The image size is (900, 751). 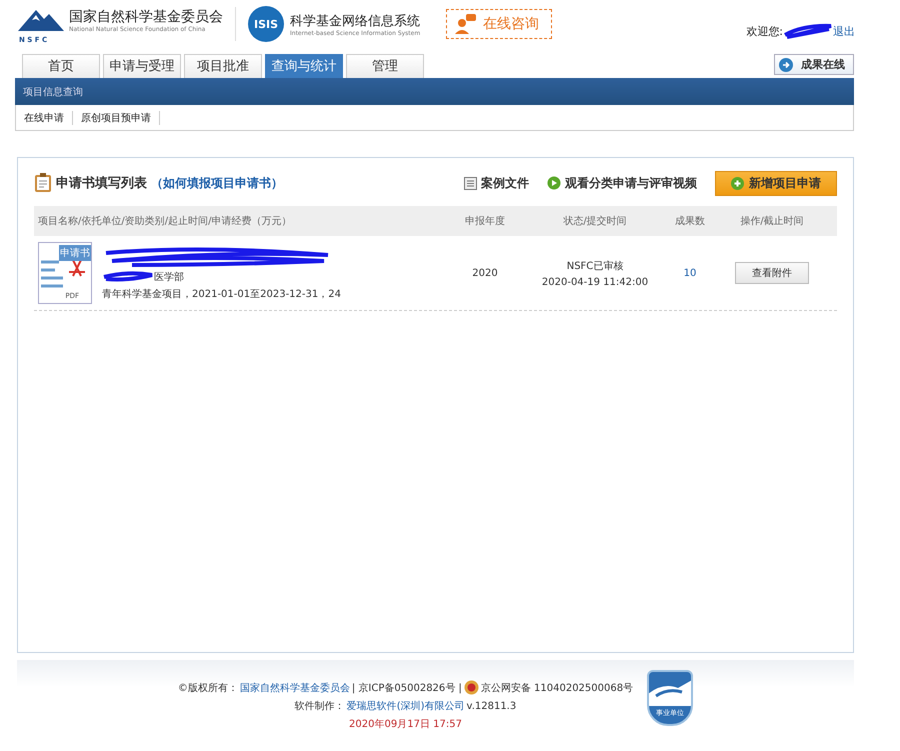 I want to click on help-link: （如何填报项目申请书）, so click(x=217, y=183).